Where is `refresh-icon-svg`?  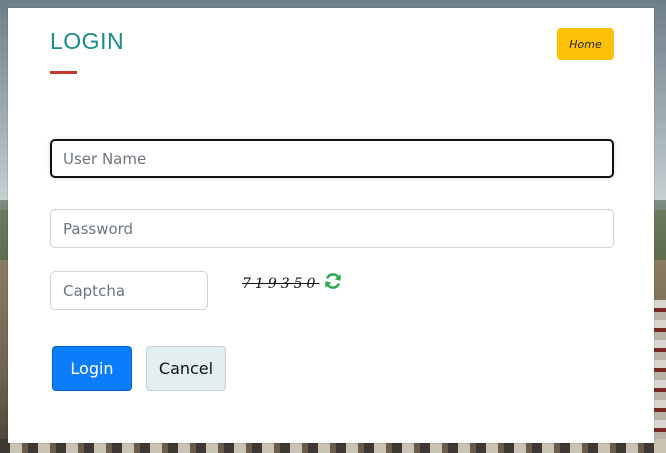 refresh-icon-svg is located at coordinates (333, 281).